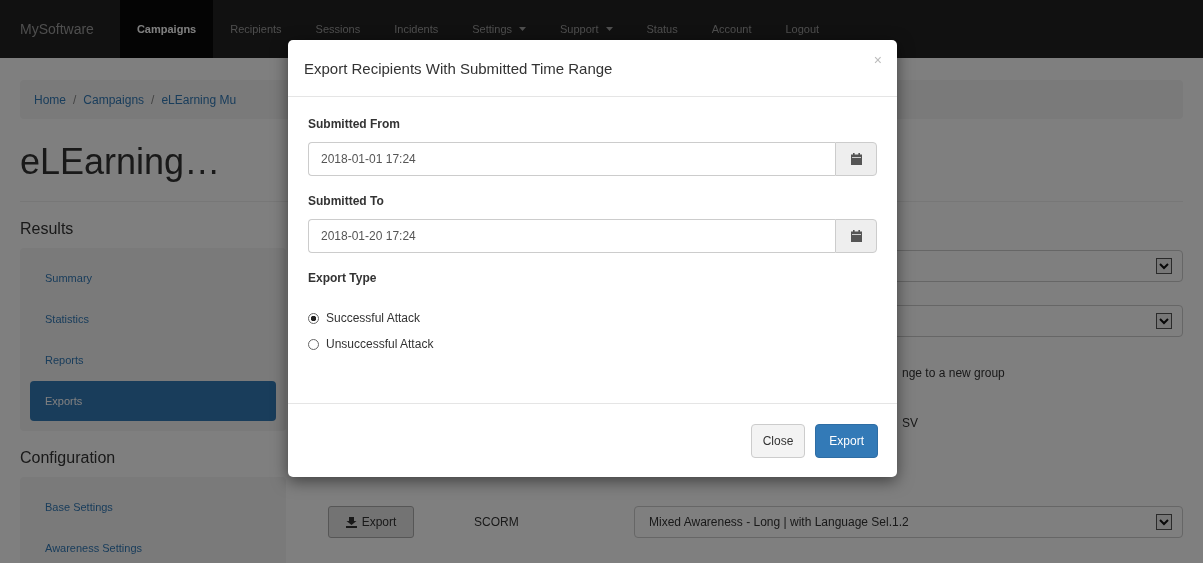 The image size is (1203, 563). I want to click on field-label: Export Type, so click(343, 278).